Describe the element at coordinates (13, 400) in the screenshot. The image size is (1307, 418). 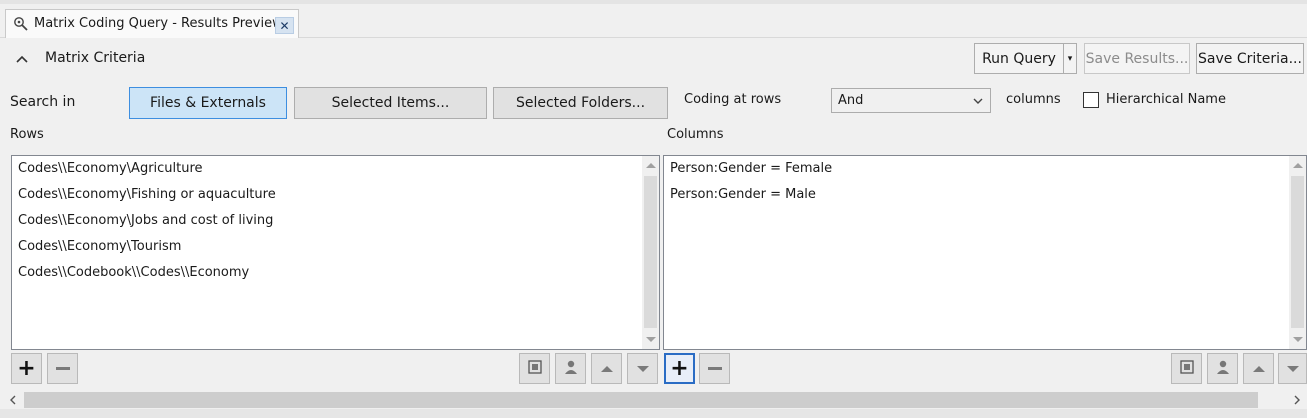
I see `scroll-left-icon` at that location.